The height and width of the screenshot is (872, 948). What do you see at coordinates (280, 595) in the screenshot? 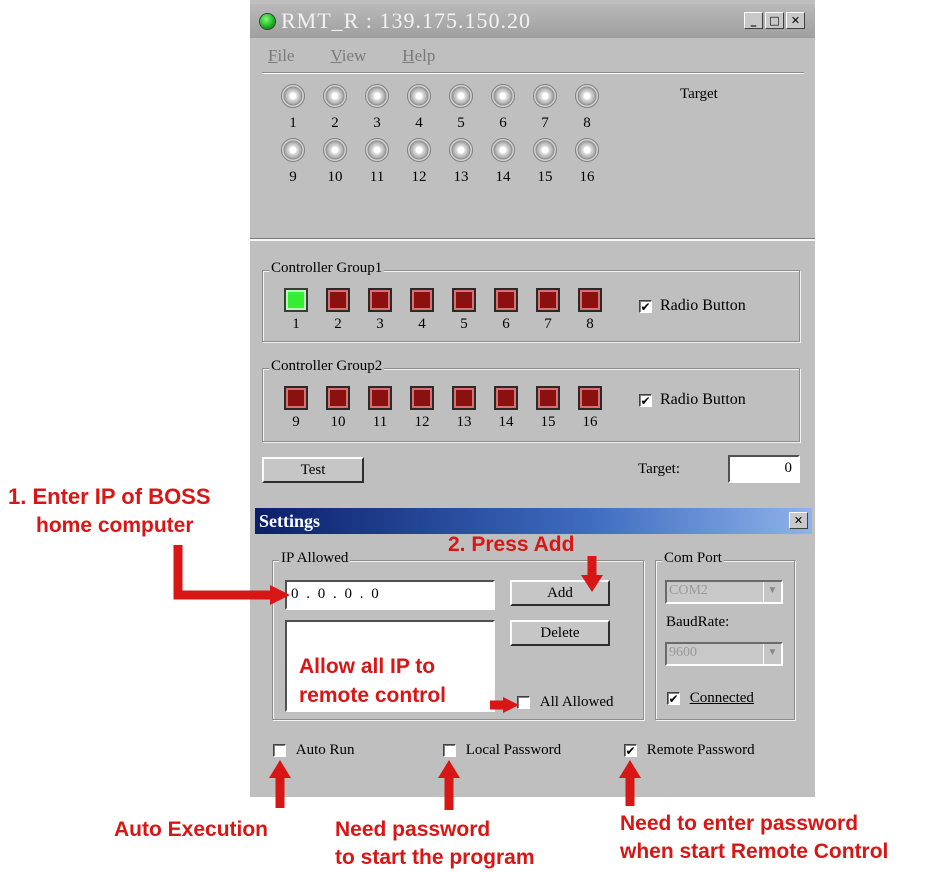
I see `step1-arrow-head` at bounding box center [280, 595].